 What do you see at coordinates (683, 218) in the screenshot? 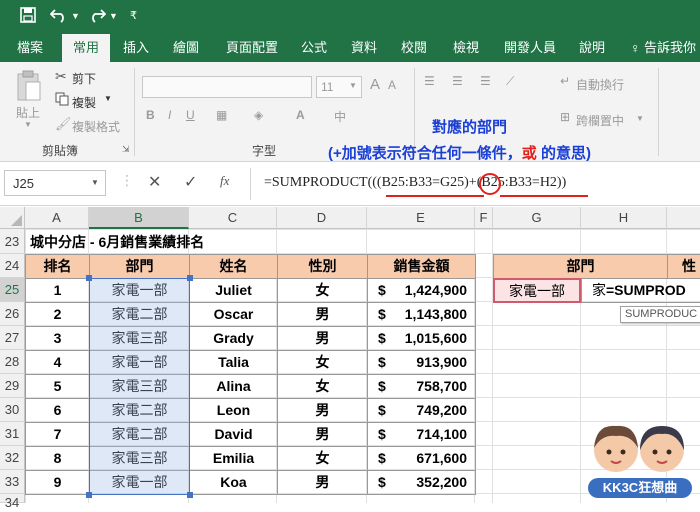
I see `column-header-i` at bounding box center [683, 218].